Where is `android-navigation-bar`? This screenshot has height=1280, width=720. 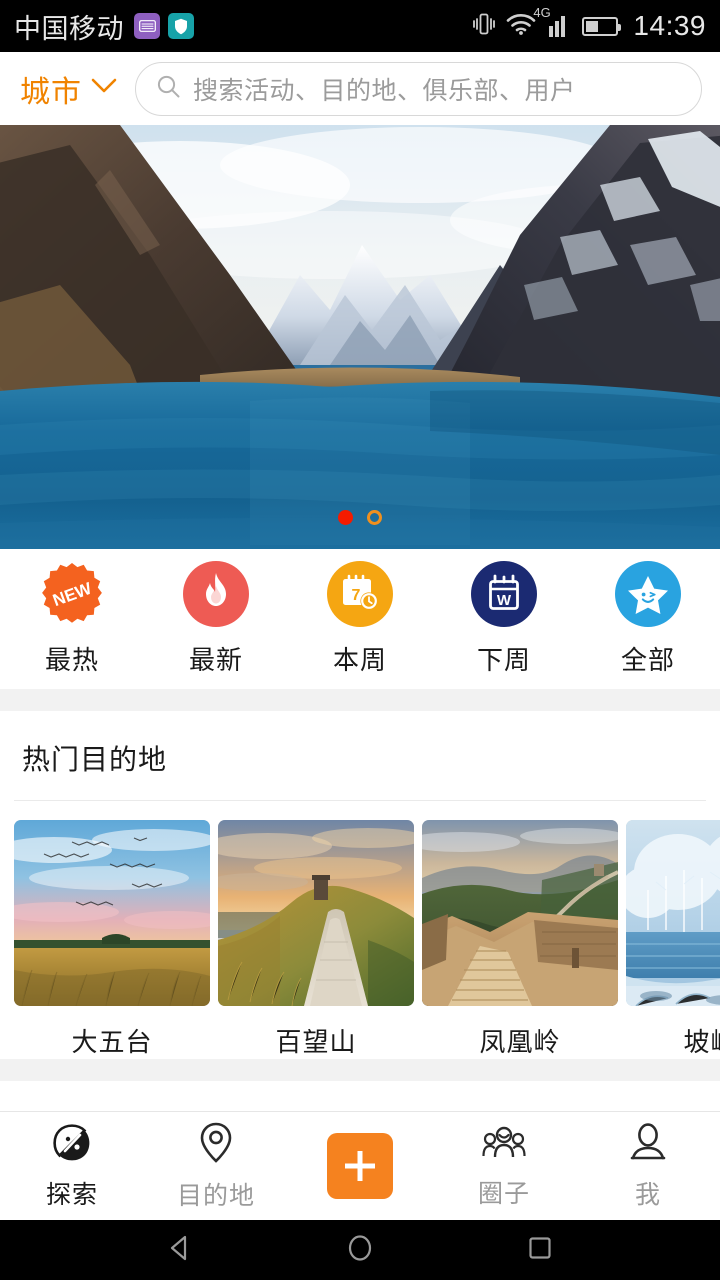
android-navigation-bar is located at coordinates (360, 1250).